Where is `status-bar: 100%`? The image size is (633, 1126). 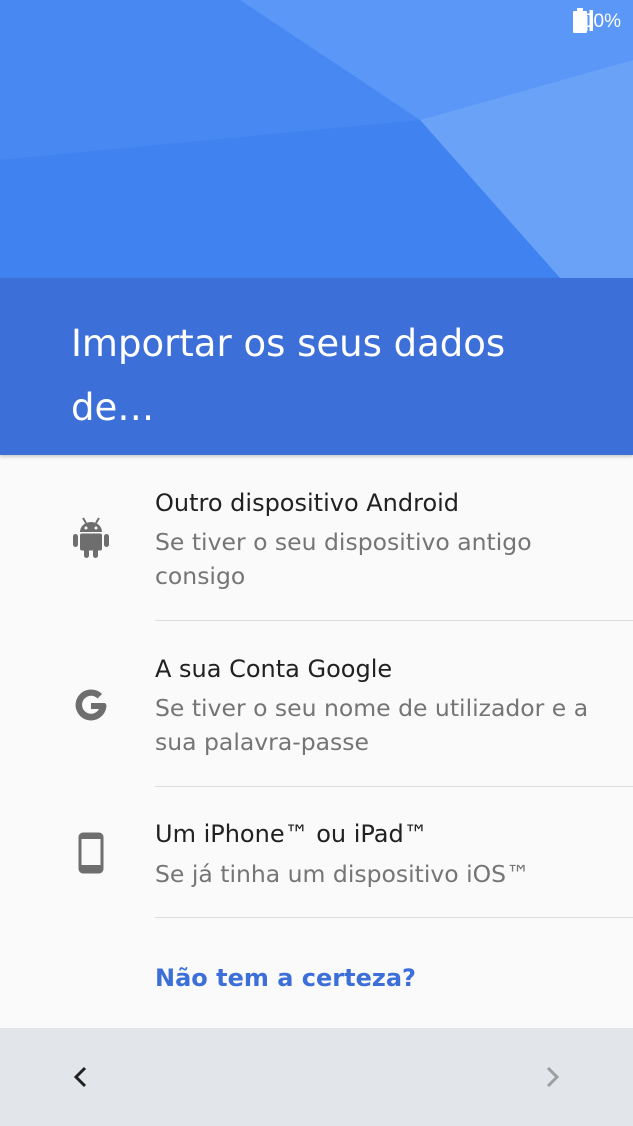
status-bar: 100% is located at coordinates (596, 22).